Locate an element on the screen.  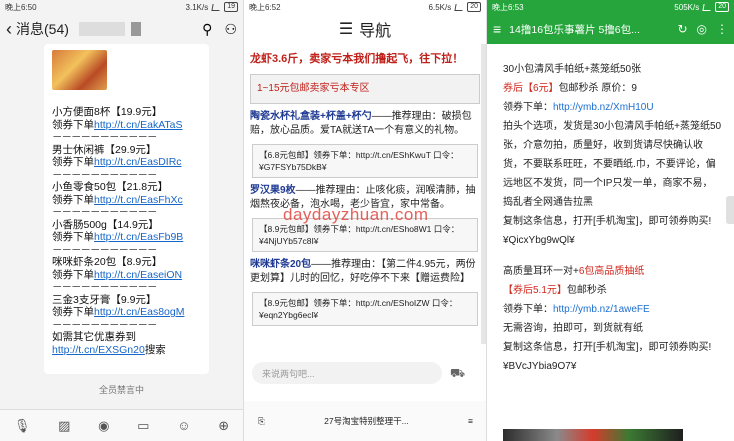
product-image is located at coordinates (79, 70).